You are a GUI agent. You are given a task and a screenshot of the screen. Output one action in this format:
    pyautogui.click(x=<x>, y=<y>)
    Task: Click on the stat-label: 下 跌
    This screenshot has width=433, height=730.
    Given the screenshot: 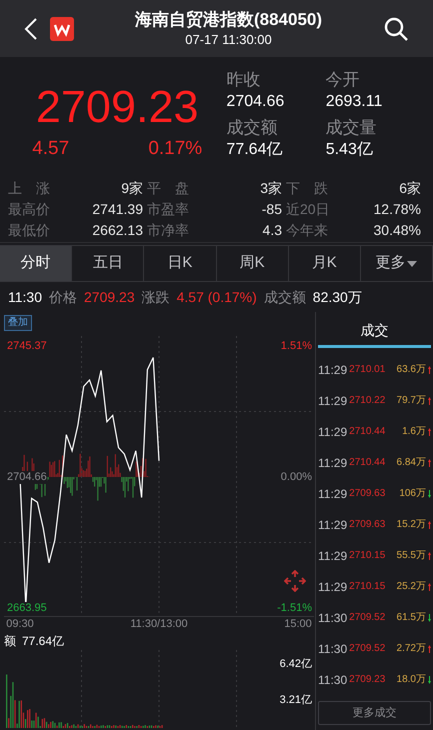 What is the action you would take?
    pyautogui.click(x=307, y=188)
    